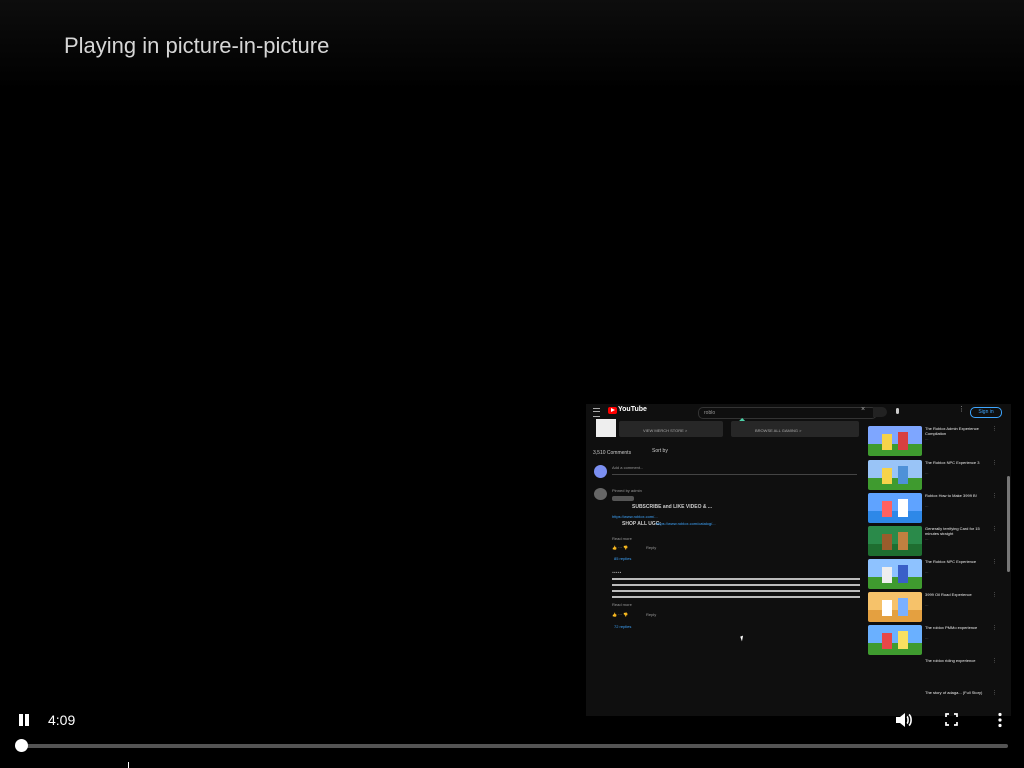 This screenshot has height=768, width=1024. I want to click on seek-bar, so click(515, 746).